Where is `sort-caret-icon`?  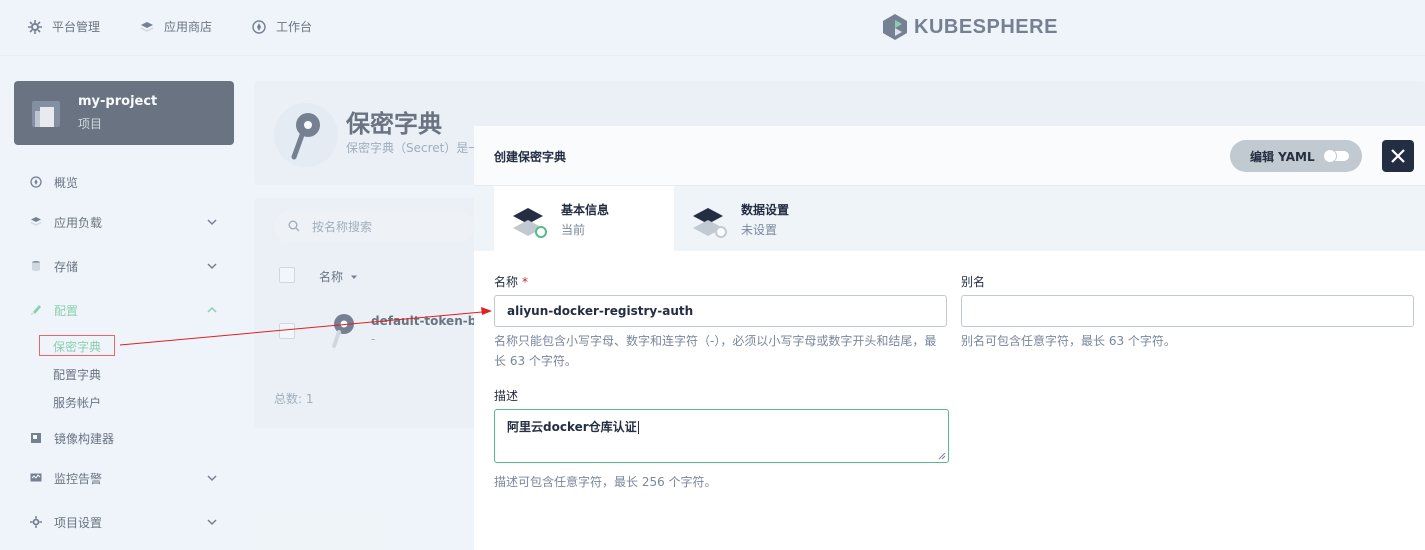 sort-caret-icon is located at coordinates (354, 277).